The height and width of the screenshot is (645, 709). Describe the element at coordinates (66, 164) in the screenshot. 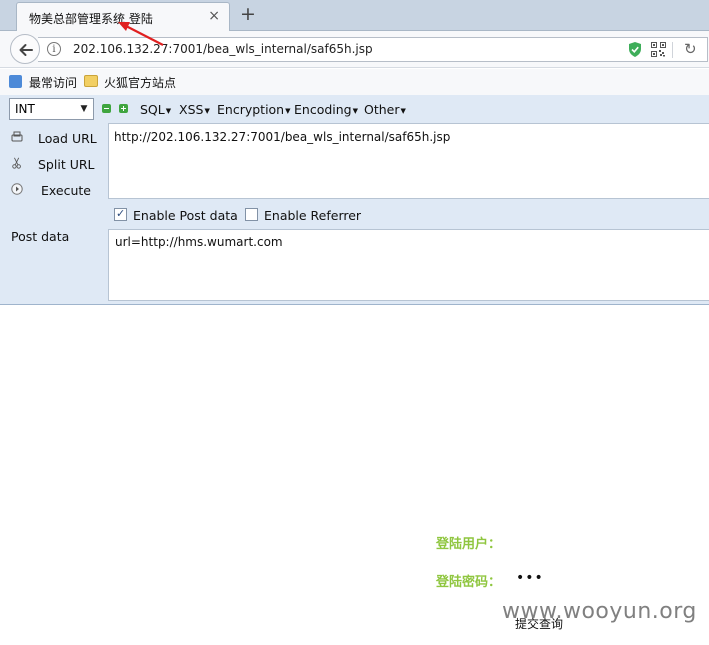

I see `split-url-label: Split URL` at that location.